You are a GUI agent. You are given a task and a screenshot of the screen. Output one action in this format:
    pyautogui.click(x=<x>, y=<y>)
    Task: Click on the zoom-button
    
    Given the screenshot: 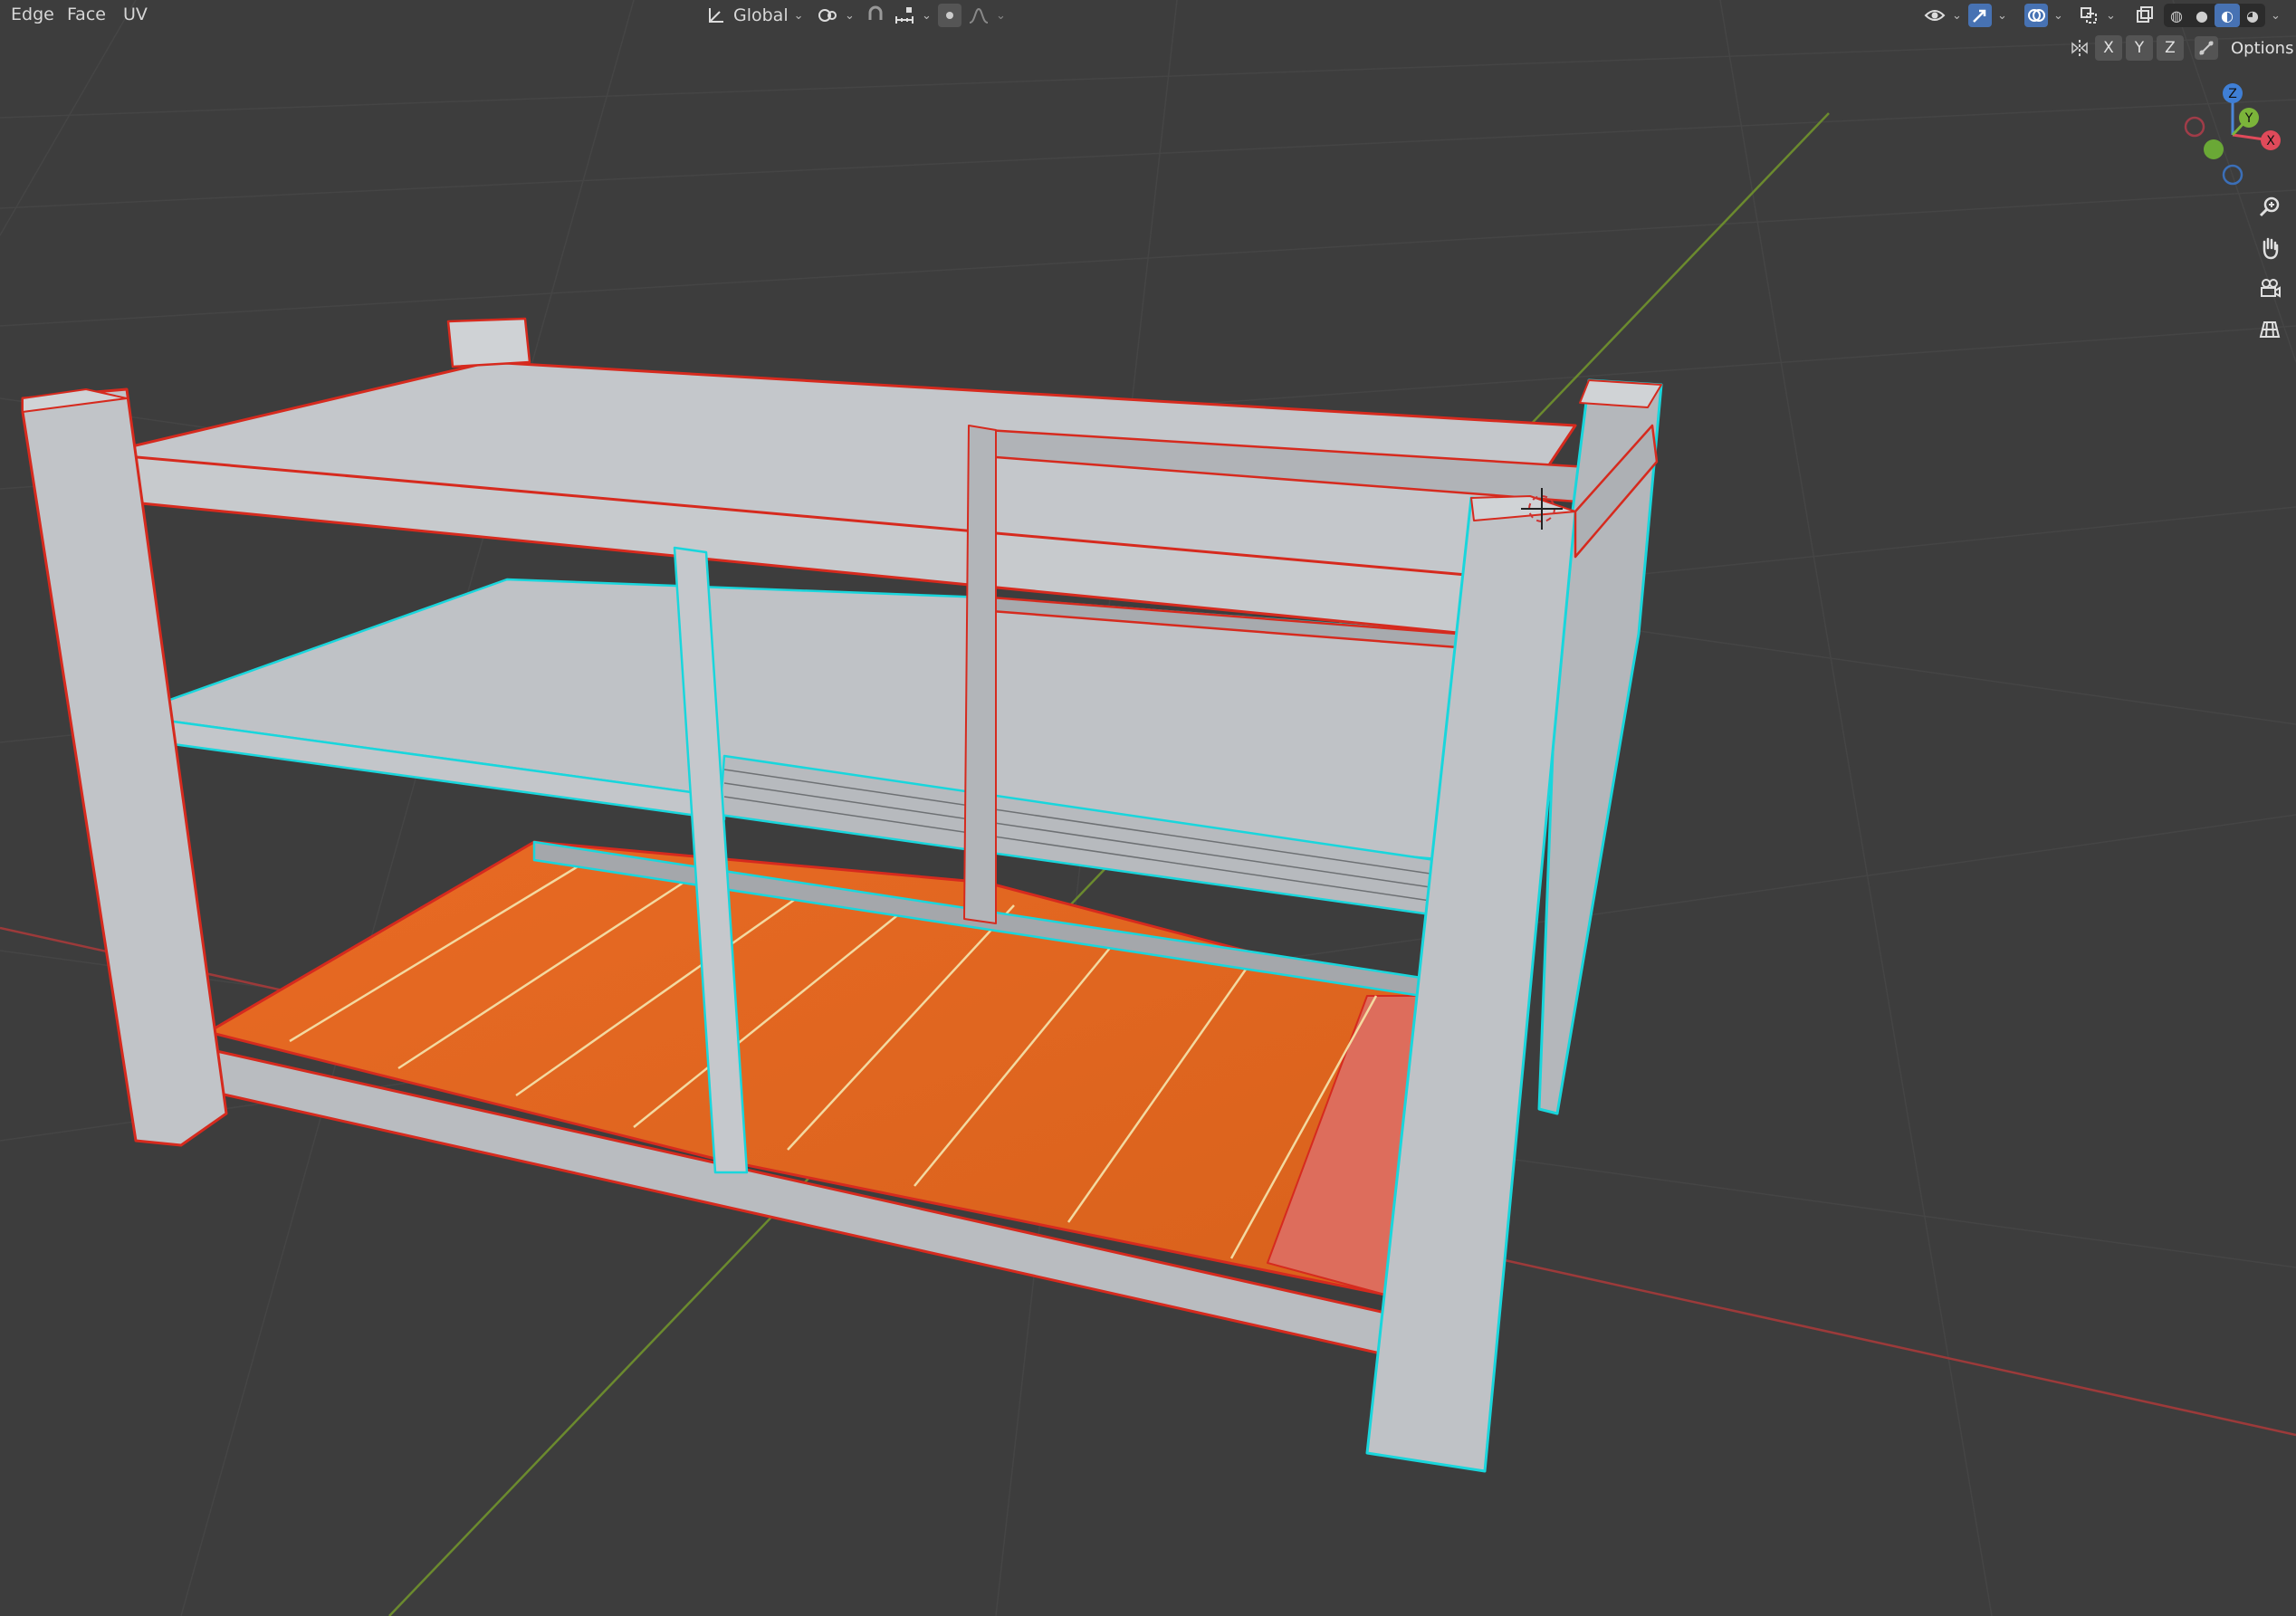 What is the action you would take?
    pyautogui.click(x=2270, y=207)
    